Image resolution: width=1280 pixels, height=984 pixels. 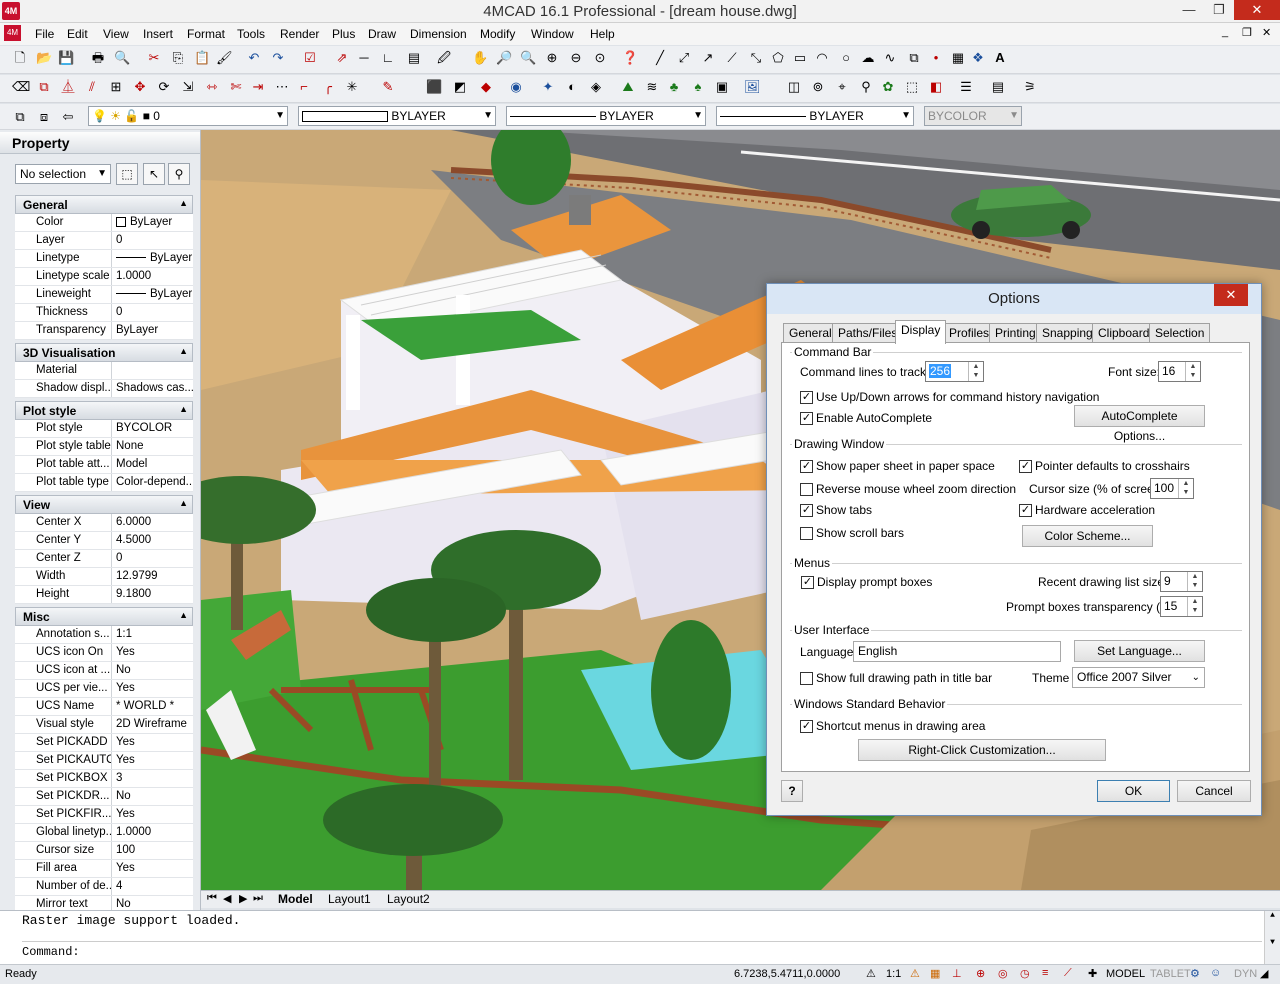 What do you see at coordinates (152, 850) in the screenshot?
I see `property-value: 100` at bounding box center [152, 850].